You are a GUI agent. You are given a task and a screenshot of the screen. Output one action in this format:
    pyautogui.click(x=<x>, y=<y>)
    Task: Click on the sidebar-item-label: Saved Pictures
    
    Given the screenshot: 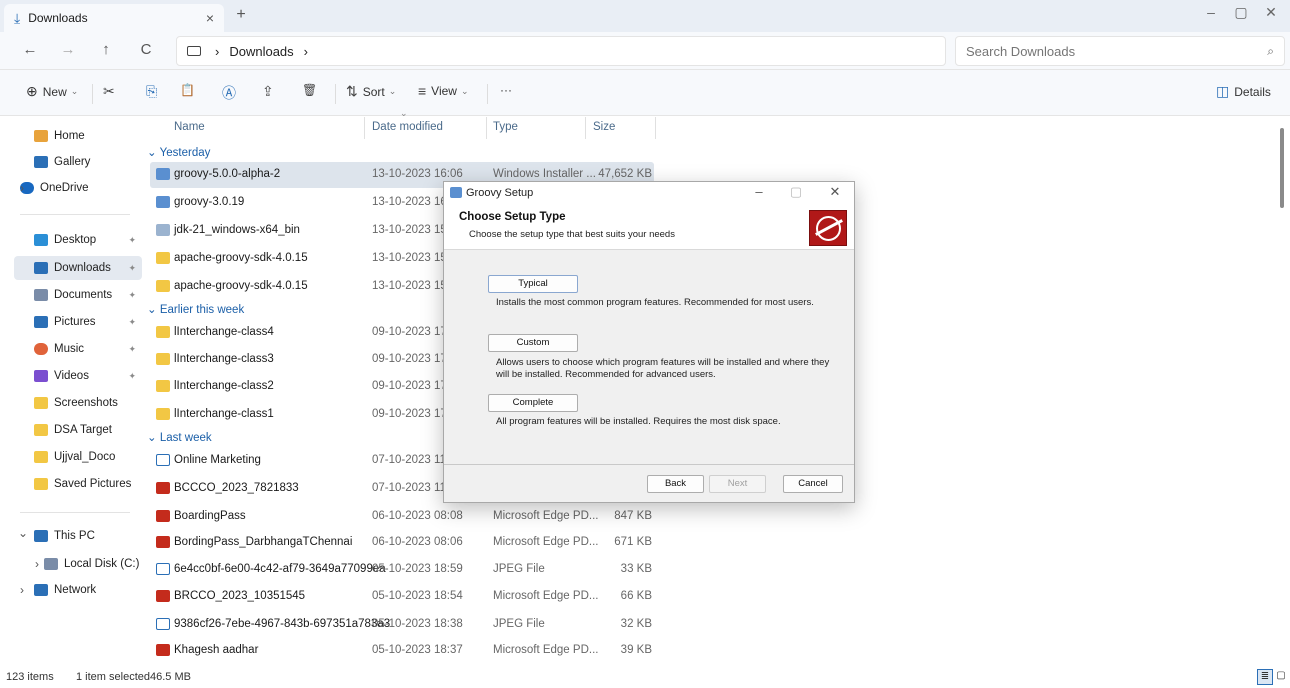 What is the action you would take?
    pyautogui.click(x=93, y=484)
    